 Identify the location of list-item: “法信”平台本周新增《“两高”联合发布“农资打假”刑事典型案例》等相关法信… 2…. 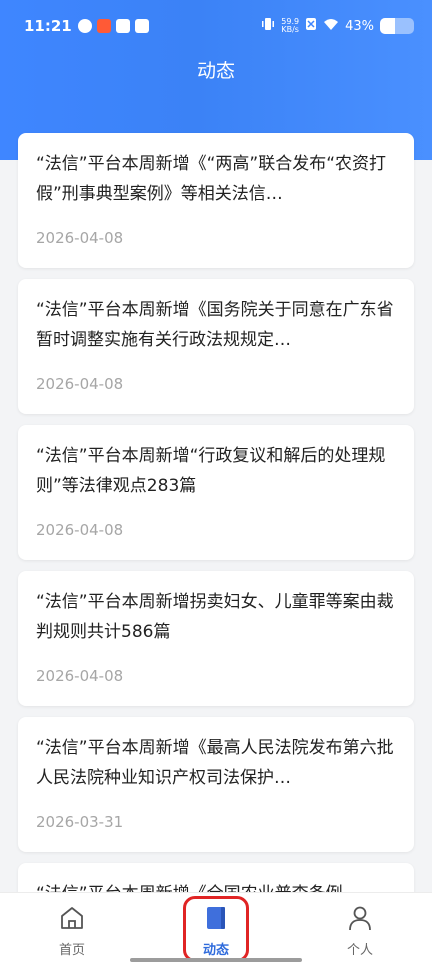
(216, 200).